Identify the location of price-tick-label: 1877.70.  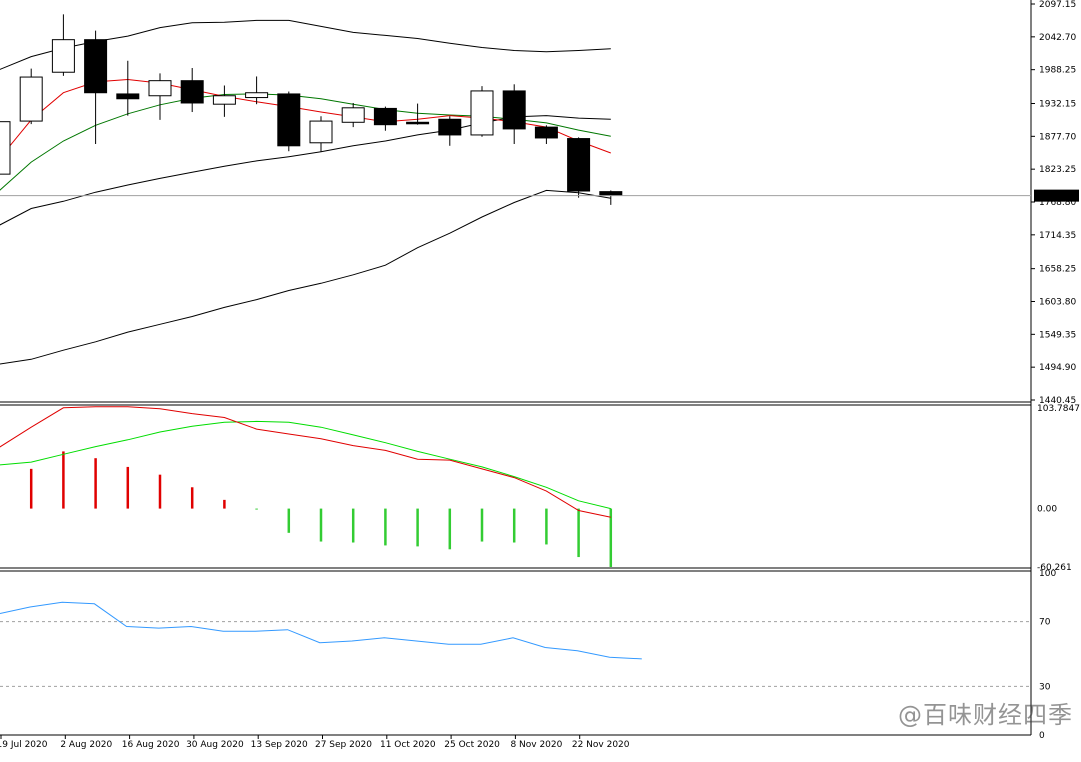
(1057, 137).